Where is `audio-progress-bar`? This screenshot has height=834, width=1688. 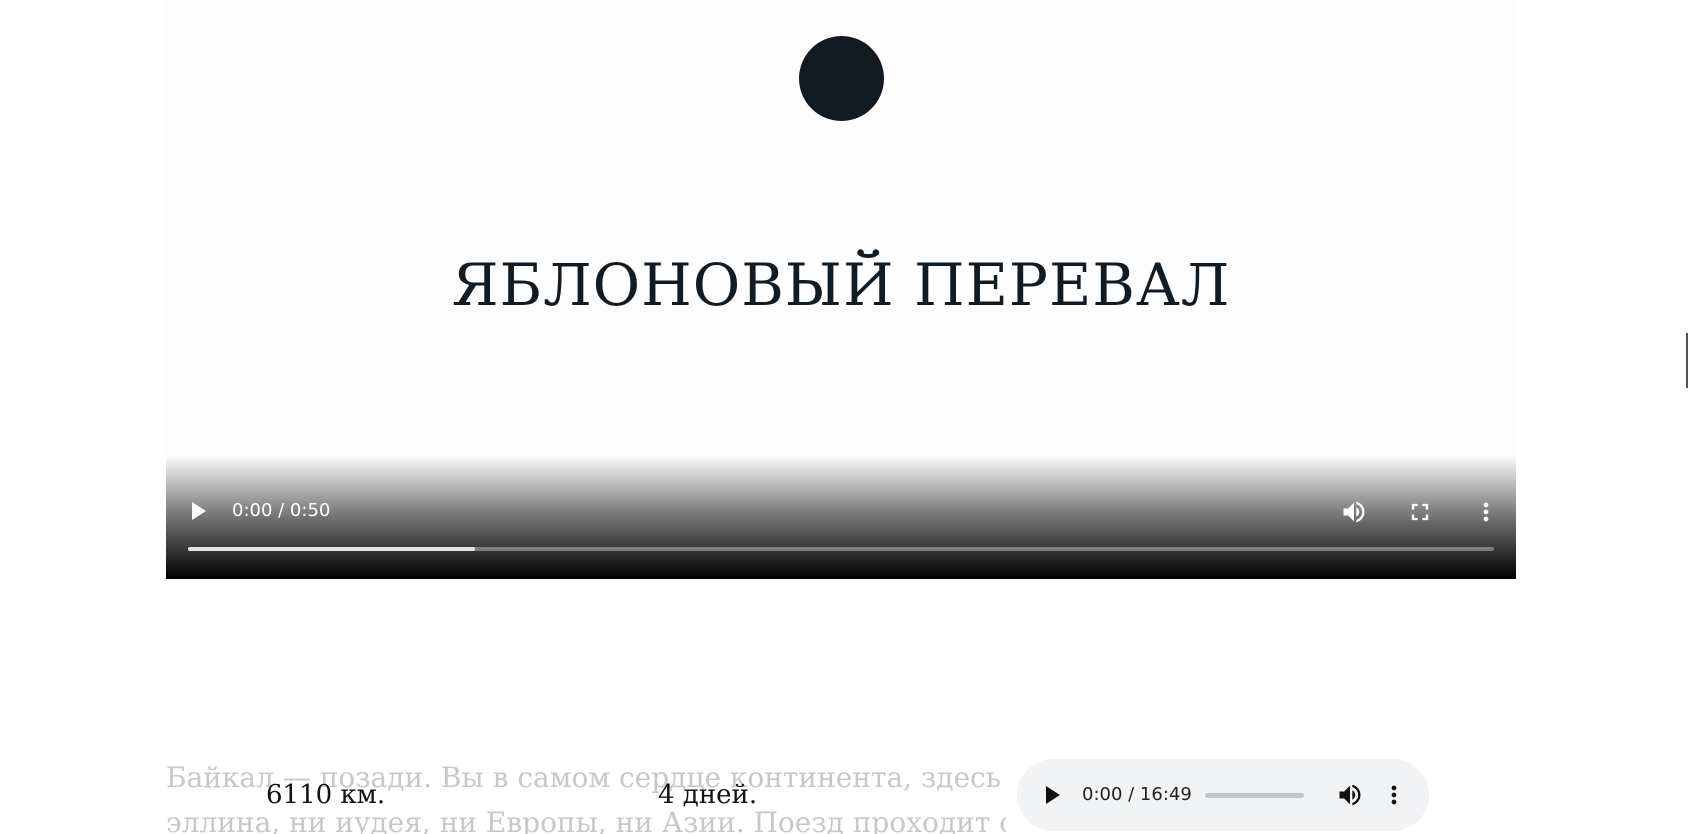
audio-progress-bar is located at coordinates (1254, 795).